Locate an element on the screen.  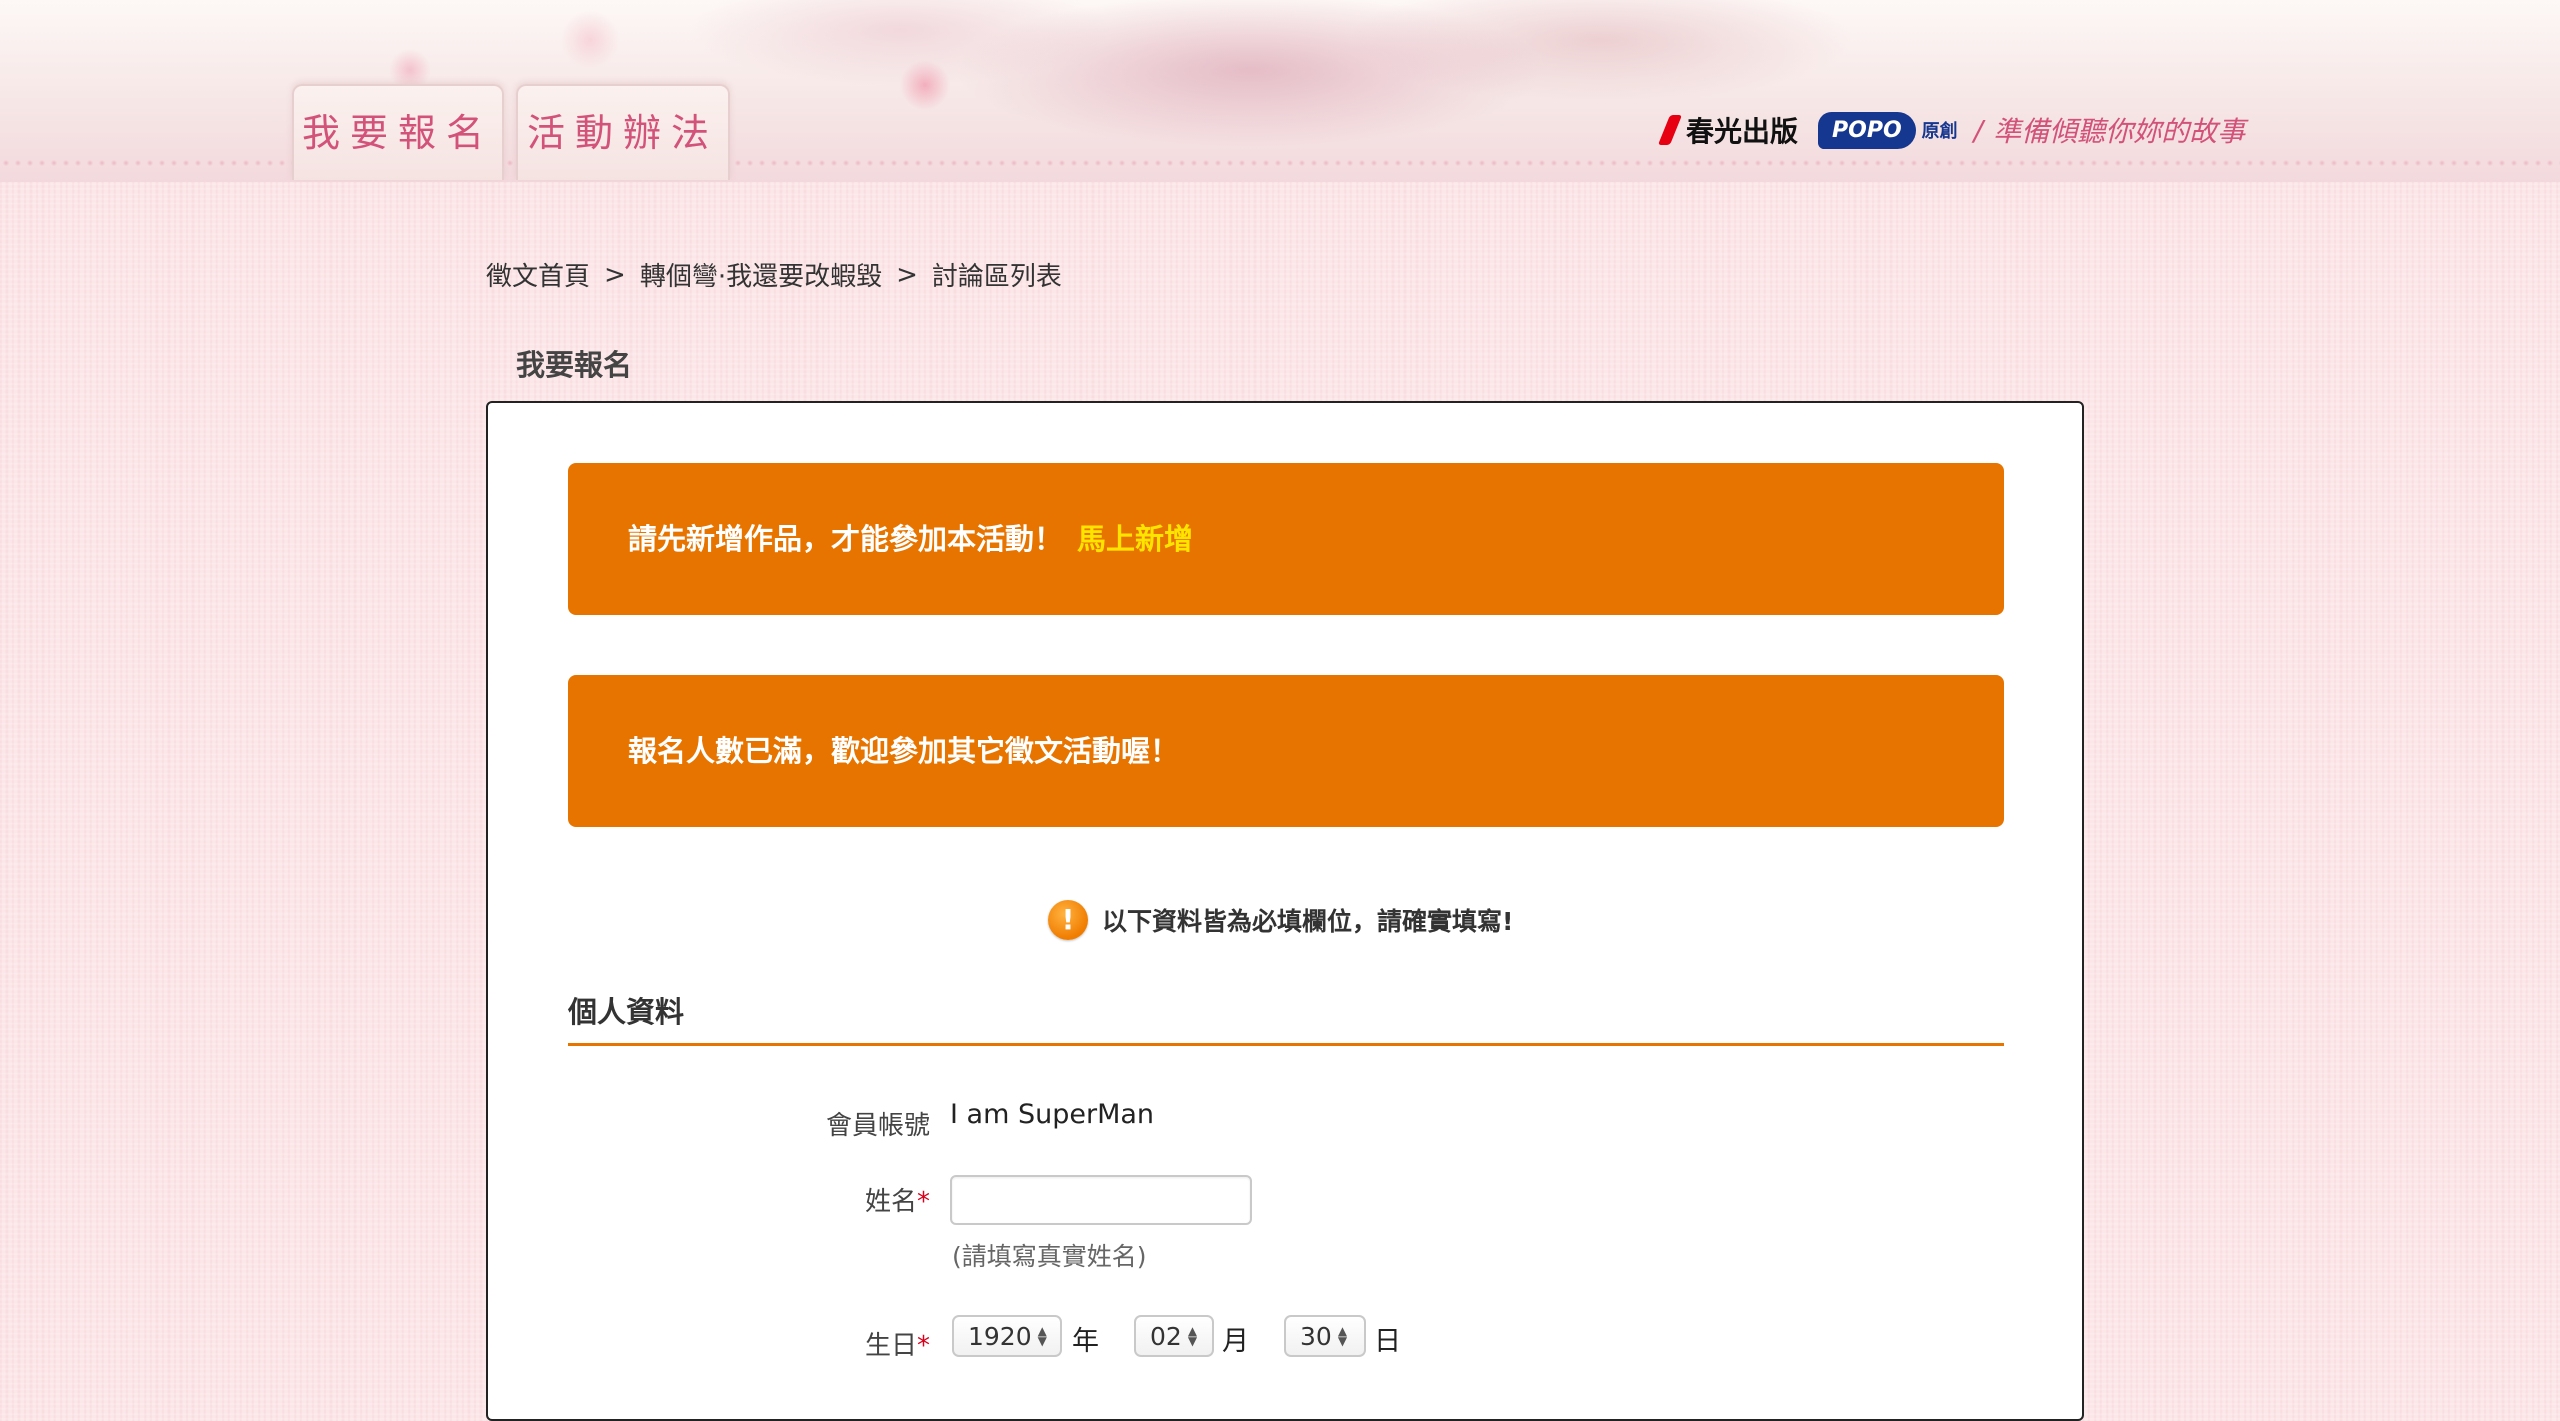
month-unit: 月 is located at coordinates (1235, 1341).